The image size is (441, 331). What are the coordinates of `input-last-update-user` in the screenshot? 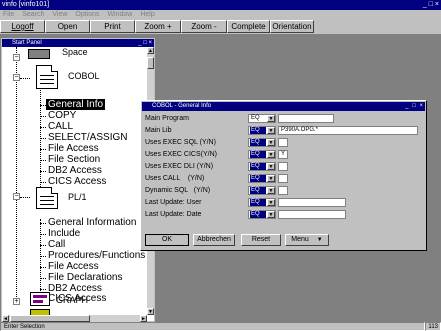 It's located at (312, 202).